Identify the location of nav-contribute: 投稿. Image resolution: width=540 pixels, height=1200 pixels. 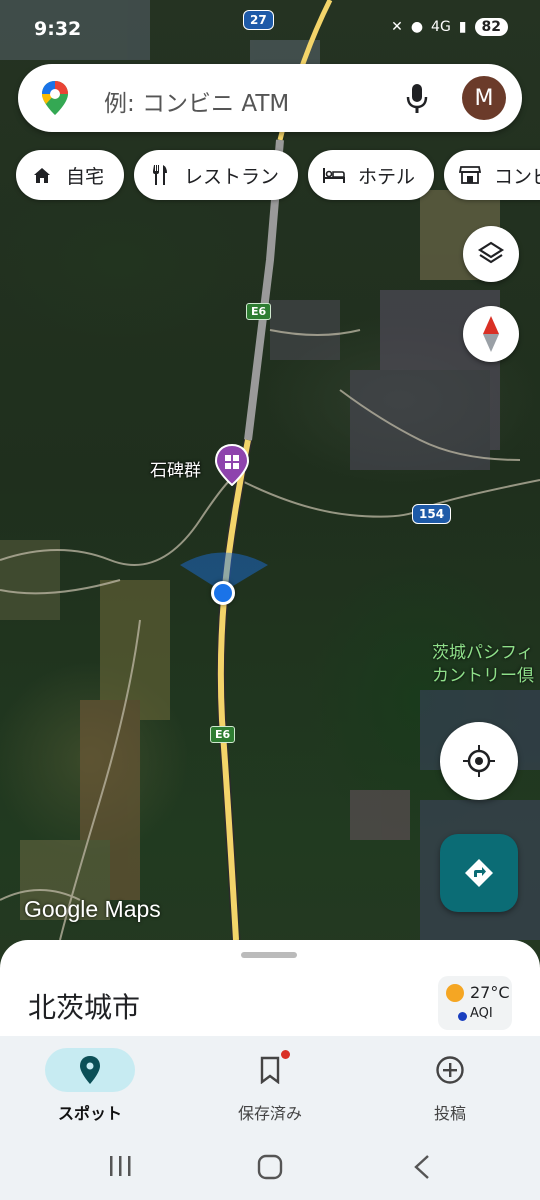
(450, 1086).